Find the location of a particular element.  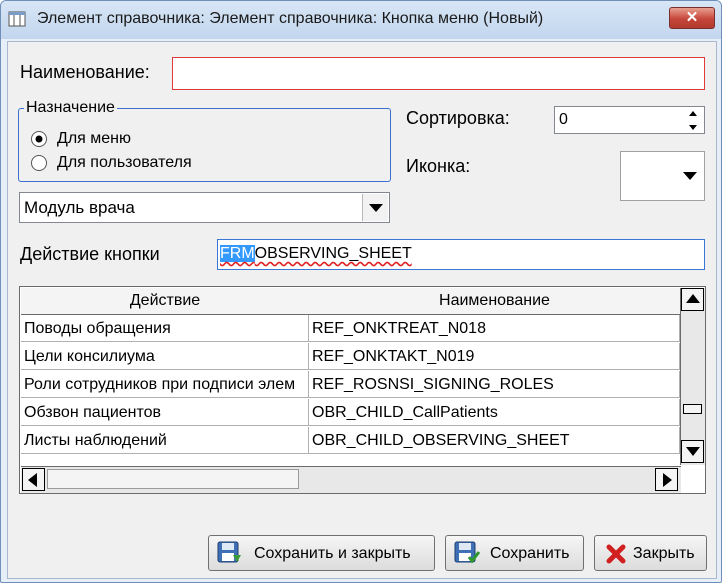

scroll-right-button is located at coordinates (666, 479).